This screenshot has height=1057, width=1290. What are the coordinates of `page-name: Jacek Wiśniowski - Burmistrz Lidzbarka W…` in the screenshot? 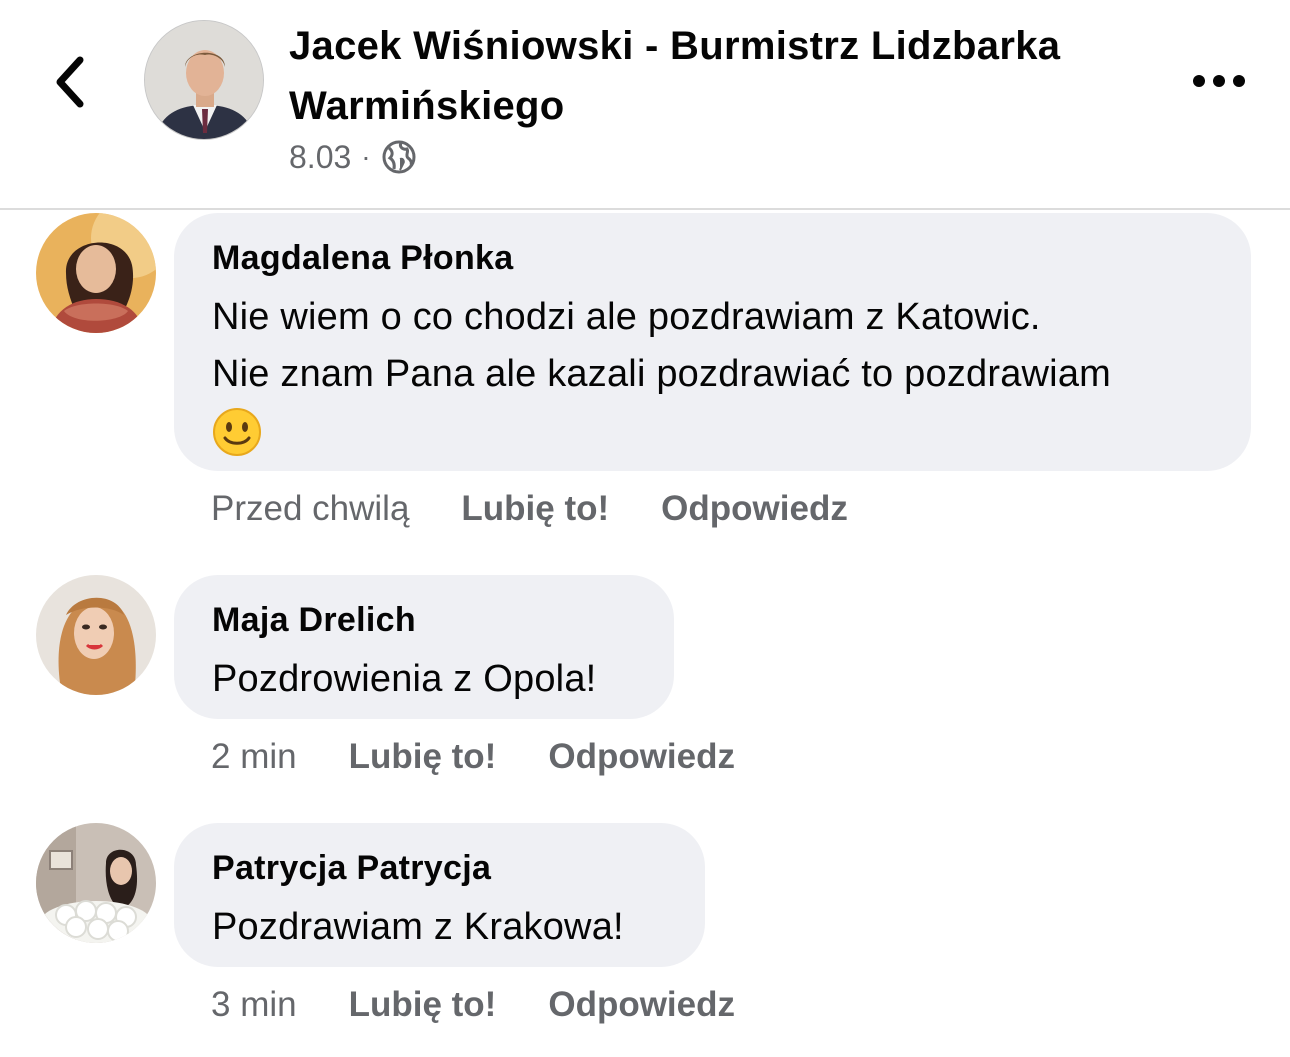 It's located at (719, 76).